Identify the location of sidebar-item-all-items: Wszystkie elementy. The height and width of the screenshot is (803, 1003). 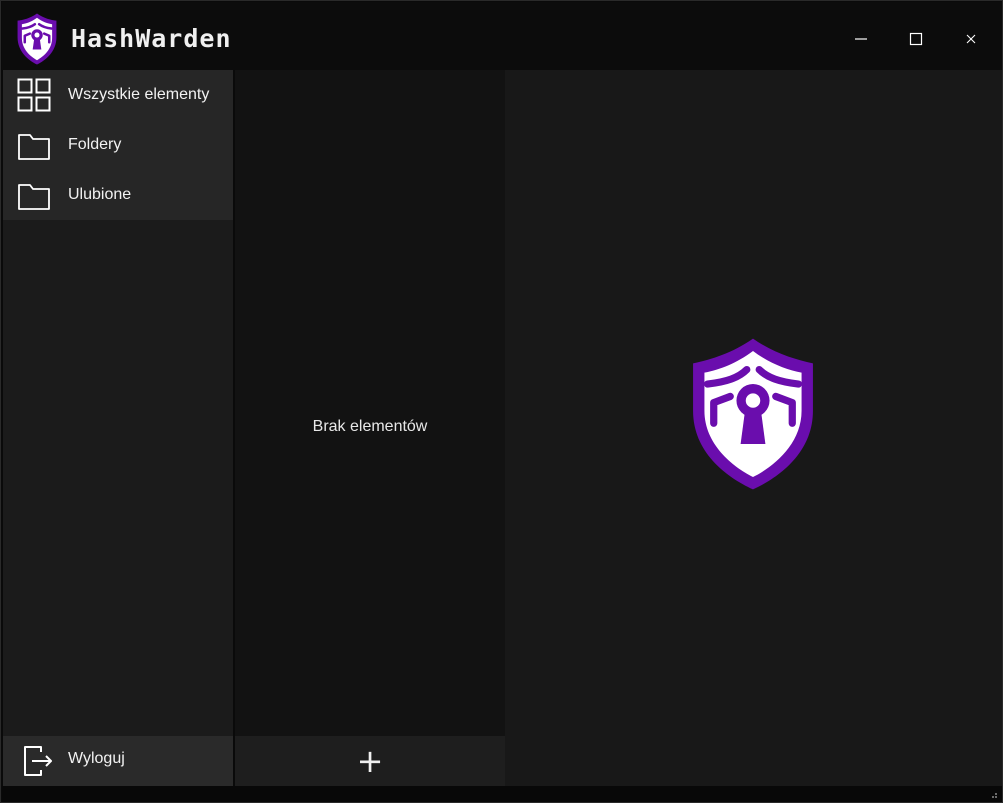
(118, 95).